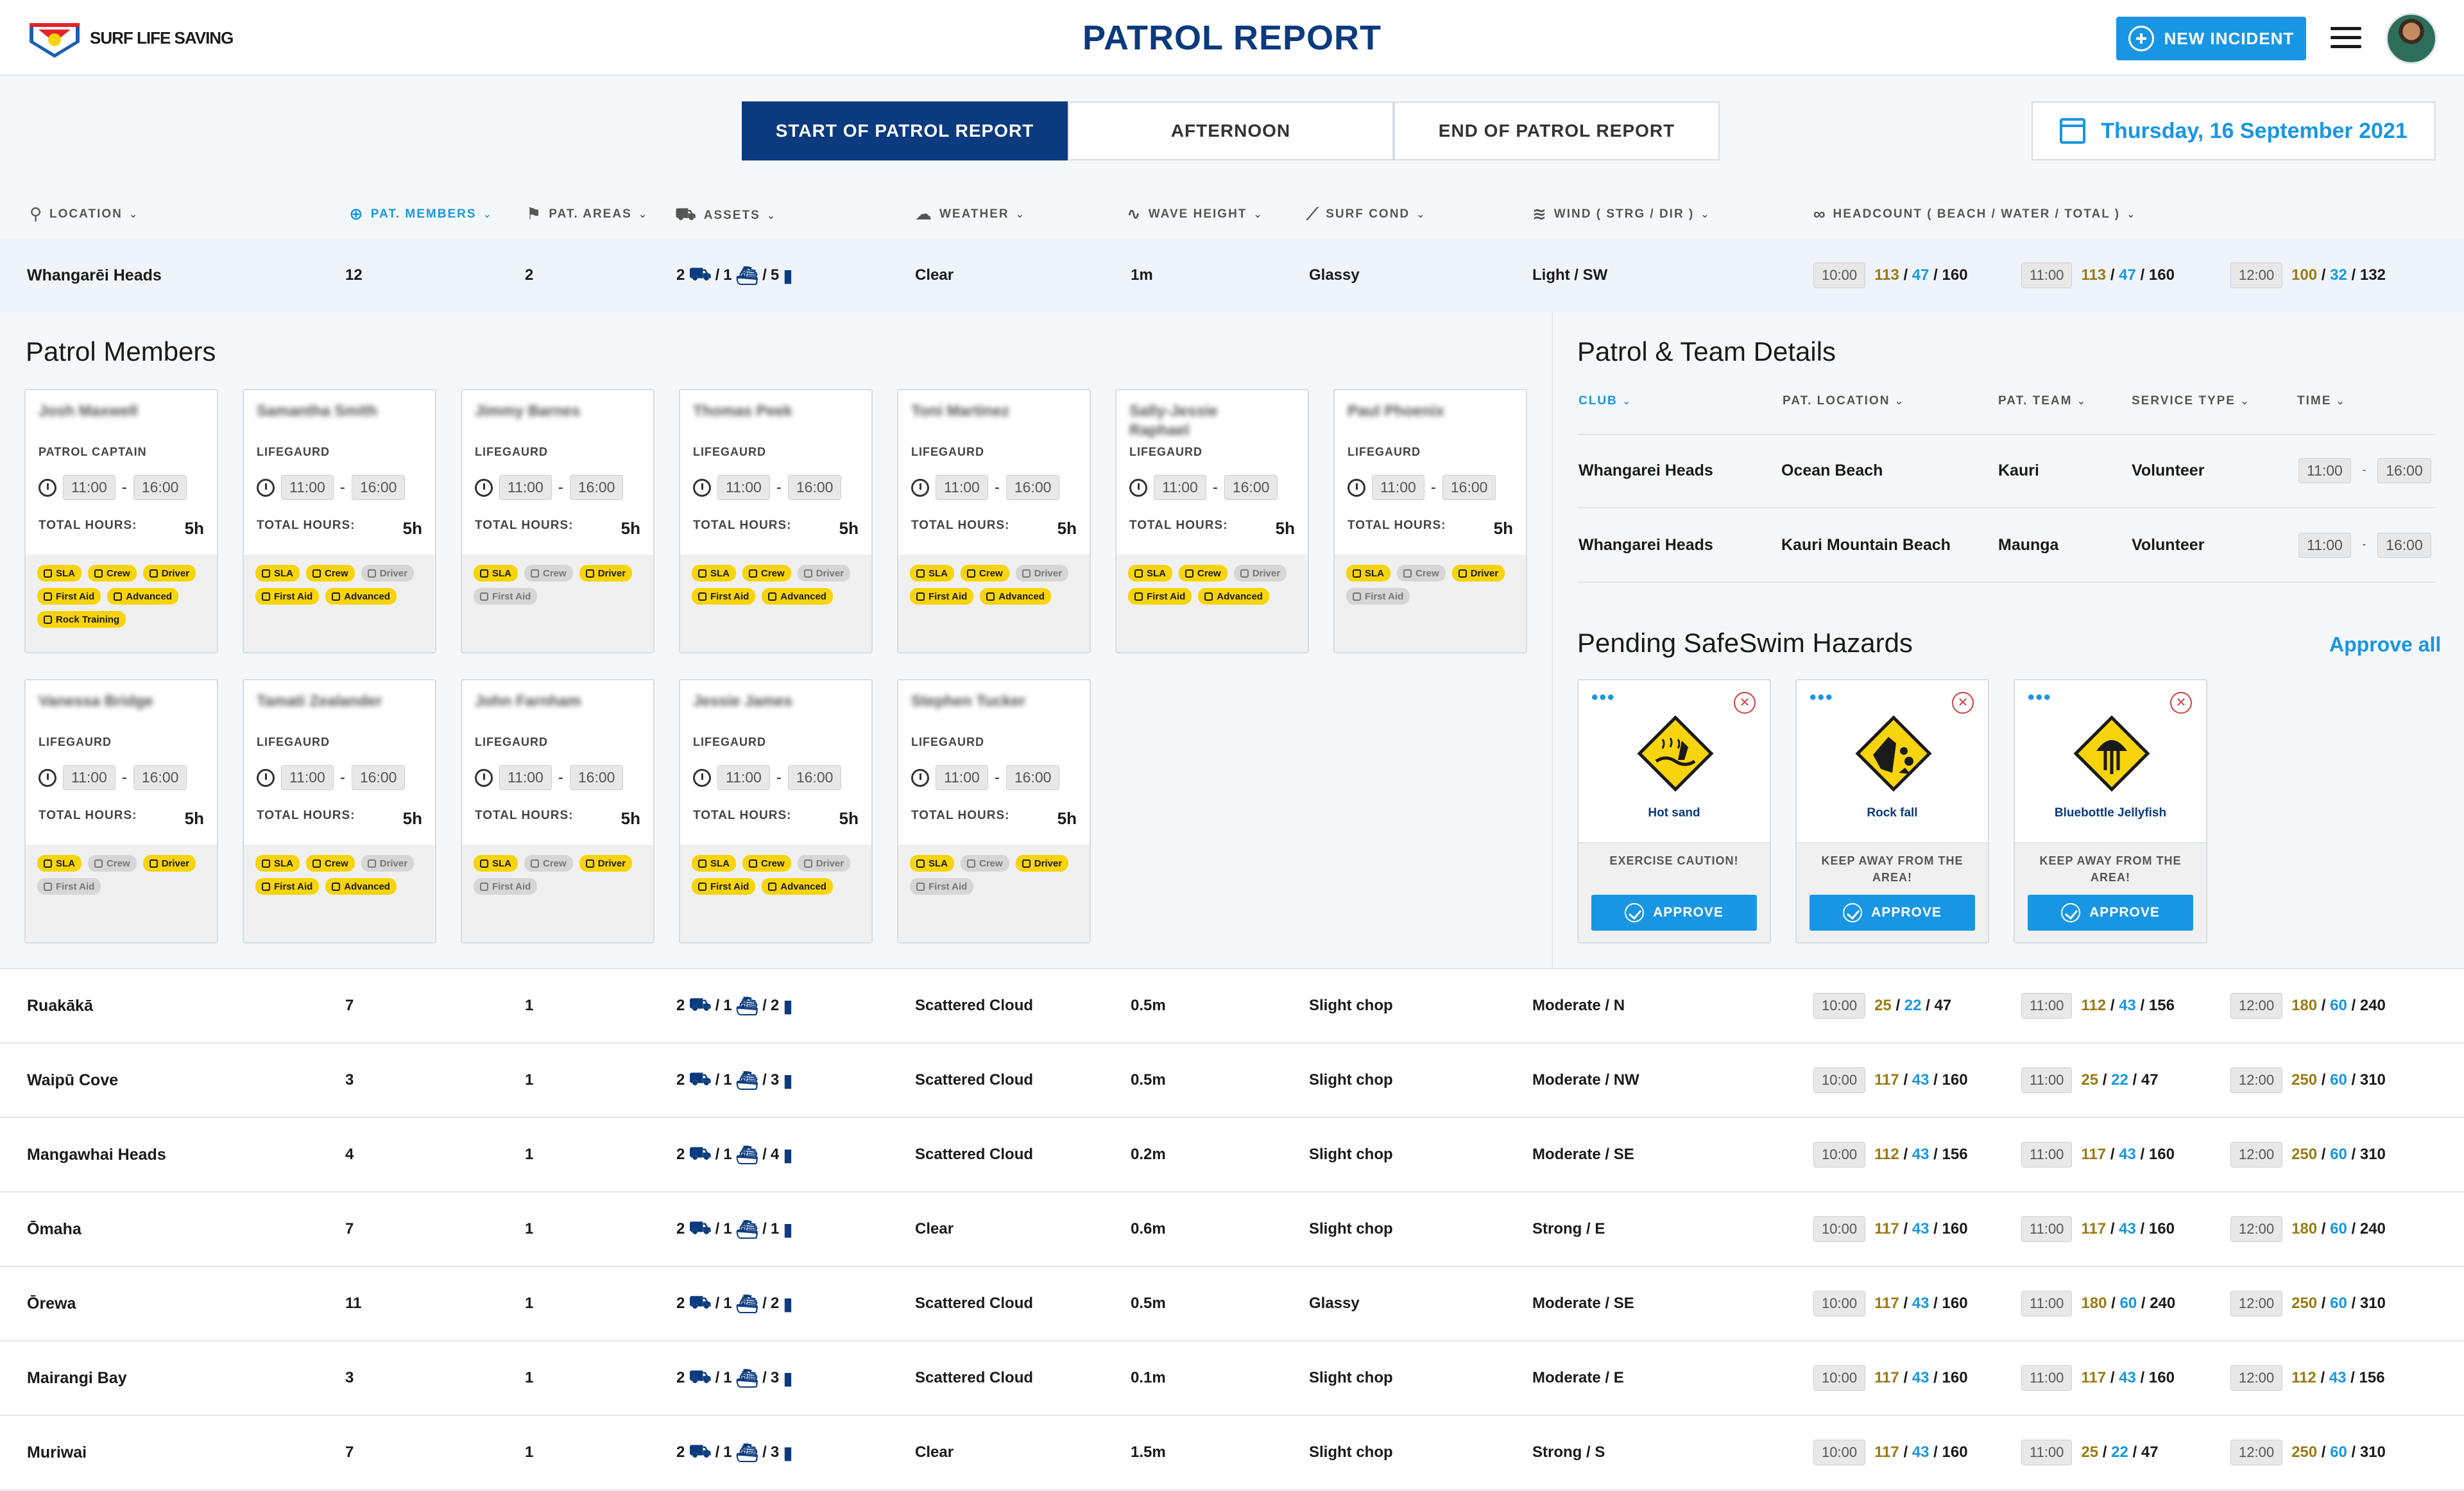  Describe the element at coordinates (970, 214) in the screenshot. I see `column-weather: ☁ WEATHER ⌄` at that location.